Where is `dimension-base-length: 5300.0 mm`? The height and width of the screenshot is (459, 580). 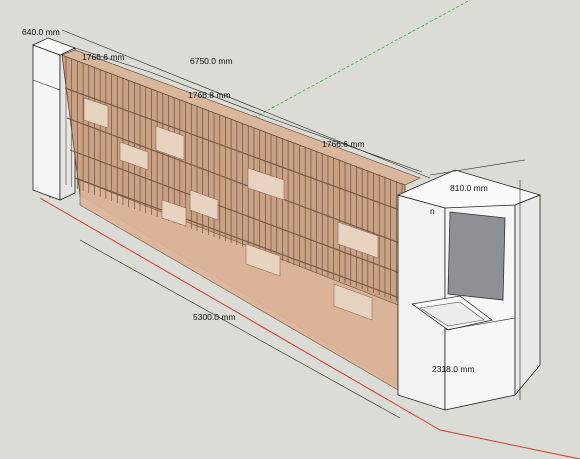
dimension-base-length: 5300.0 mm is located at coordinates (214, 317).